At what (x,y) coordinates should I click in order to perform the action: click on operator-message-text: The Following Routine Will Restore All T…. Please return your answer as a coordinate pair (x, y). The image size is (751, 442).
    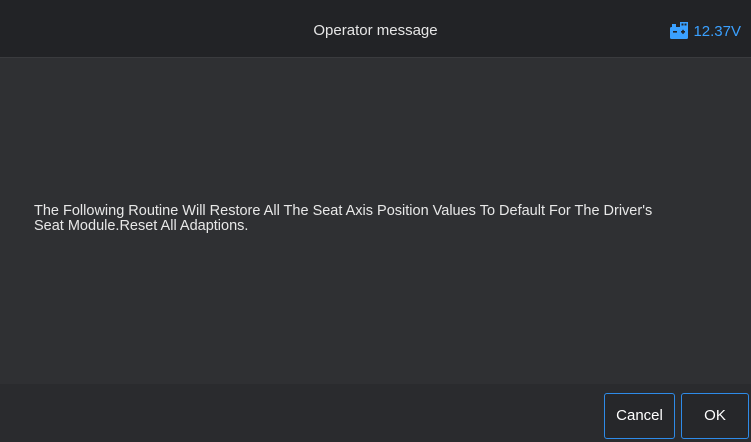
    Looking at the image, I should click on (375, 219).